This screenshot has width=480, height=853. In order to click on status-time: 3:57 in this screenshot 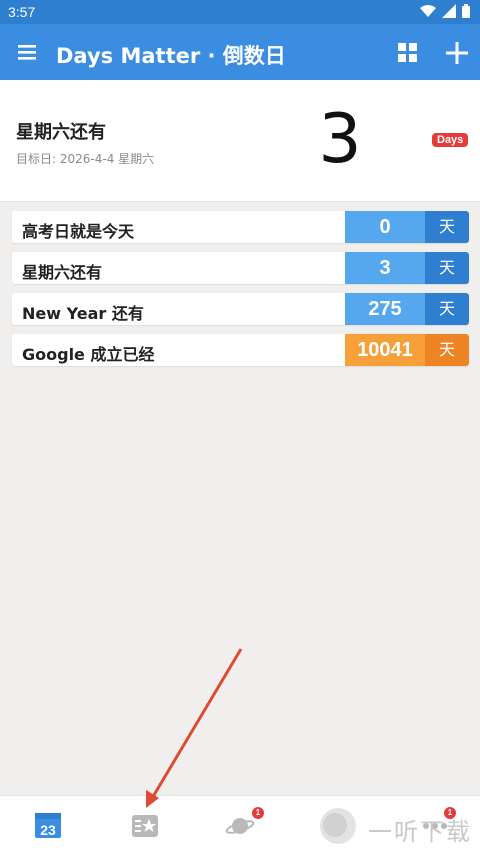, I will do `click(22, 12)`.